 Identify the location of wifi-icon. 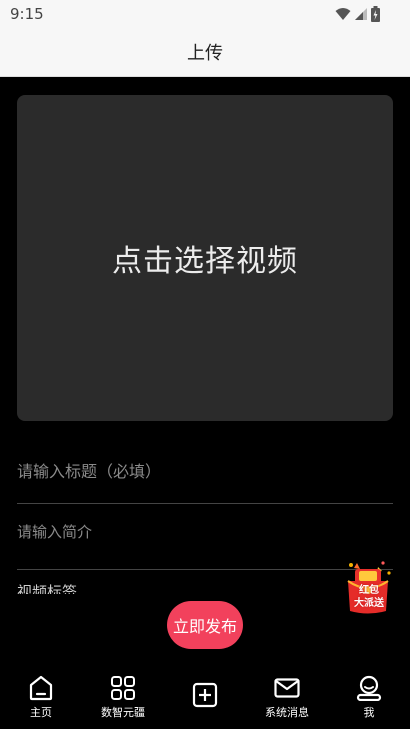
(343, 14).